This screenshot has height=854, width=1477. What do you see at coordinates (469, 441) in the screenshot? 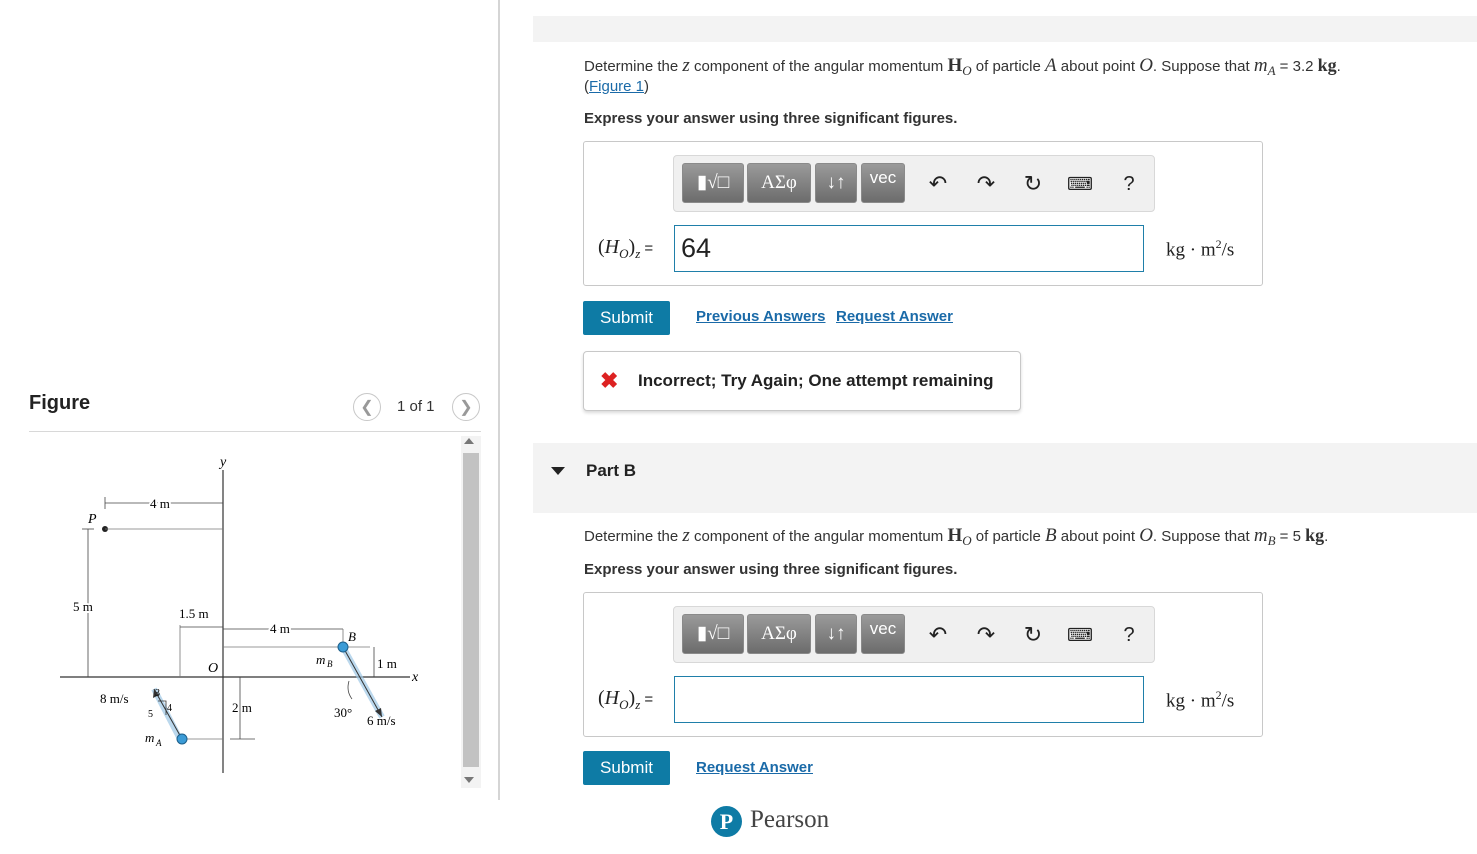
I see `scroll-up-icon` at bounding box center [469, 441].